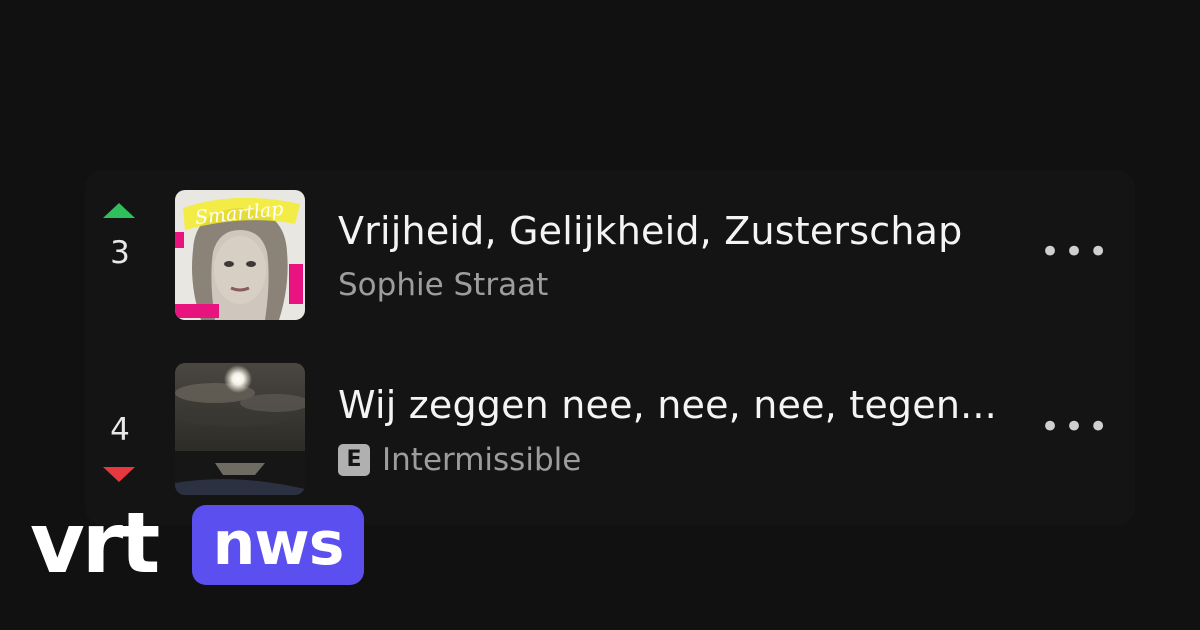 Image resolution: width=1200 pixels, height=630 pixels. What do you see at coordinates (481, 460) in the screenshot?
I see `track-artist: Intermissible` at bounding box center [481, 460].